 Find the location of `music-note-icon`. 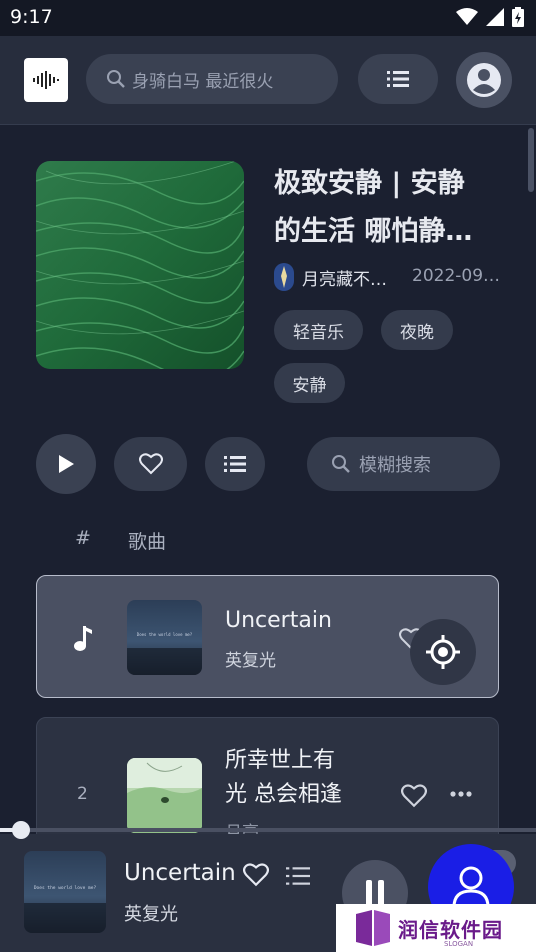

music-note-icon is located at coordinates (83, 638).